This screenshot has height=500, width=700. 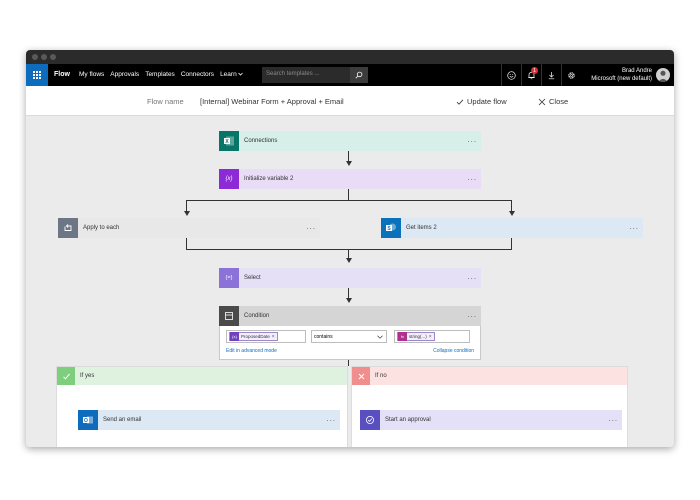 I want to click on notifications-button: 1, so click(x=531, y=75).